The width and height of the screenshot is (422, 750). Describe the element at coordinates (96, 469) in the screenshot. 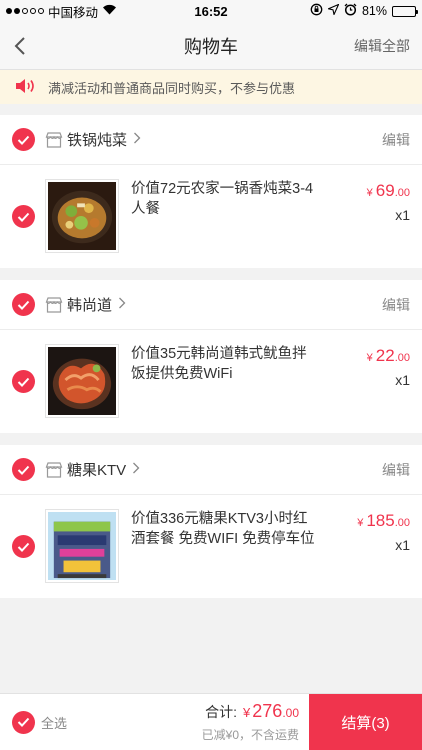

I see `shop-name: 糖果KTV` at that location.